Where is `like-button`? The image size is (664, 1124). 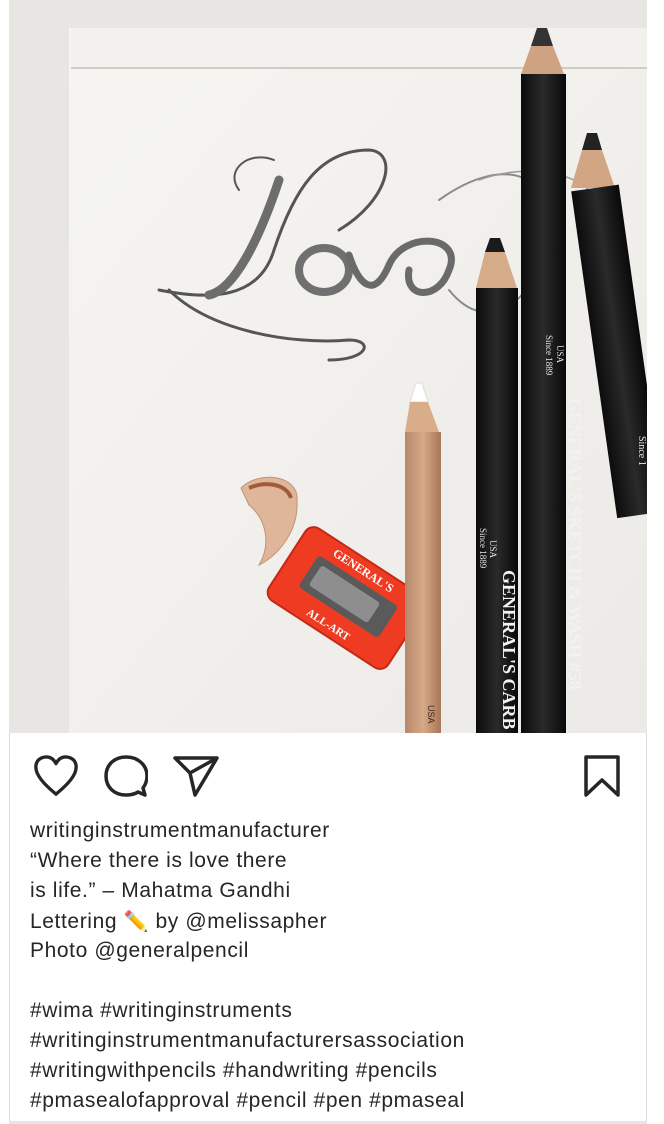 like-button is located at coordinates (56, 776).